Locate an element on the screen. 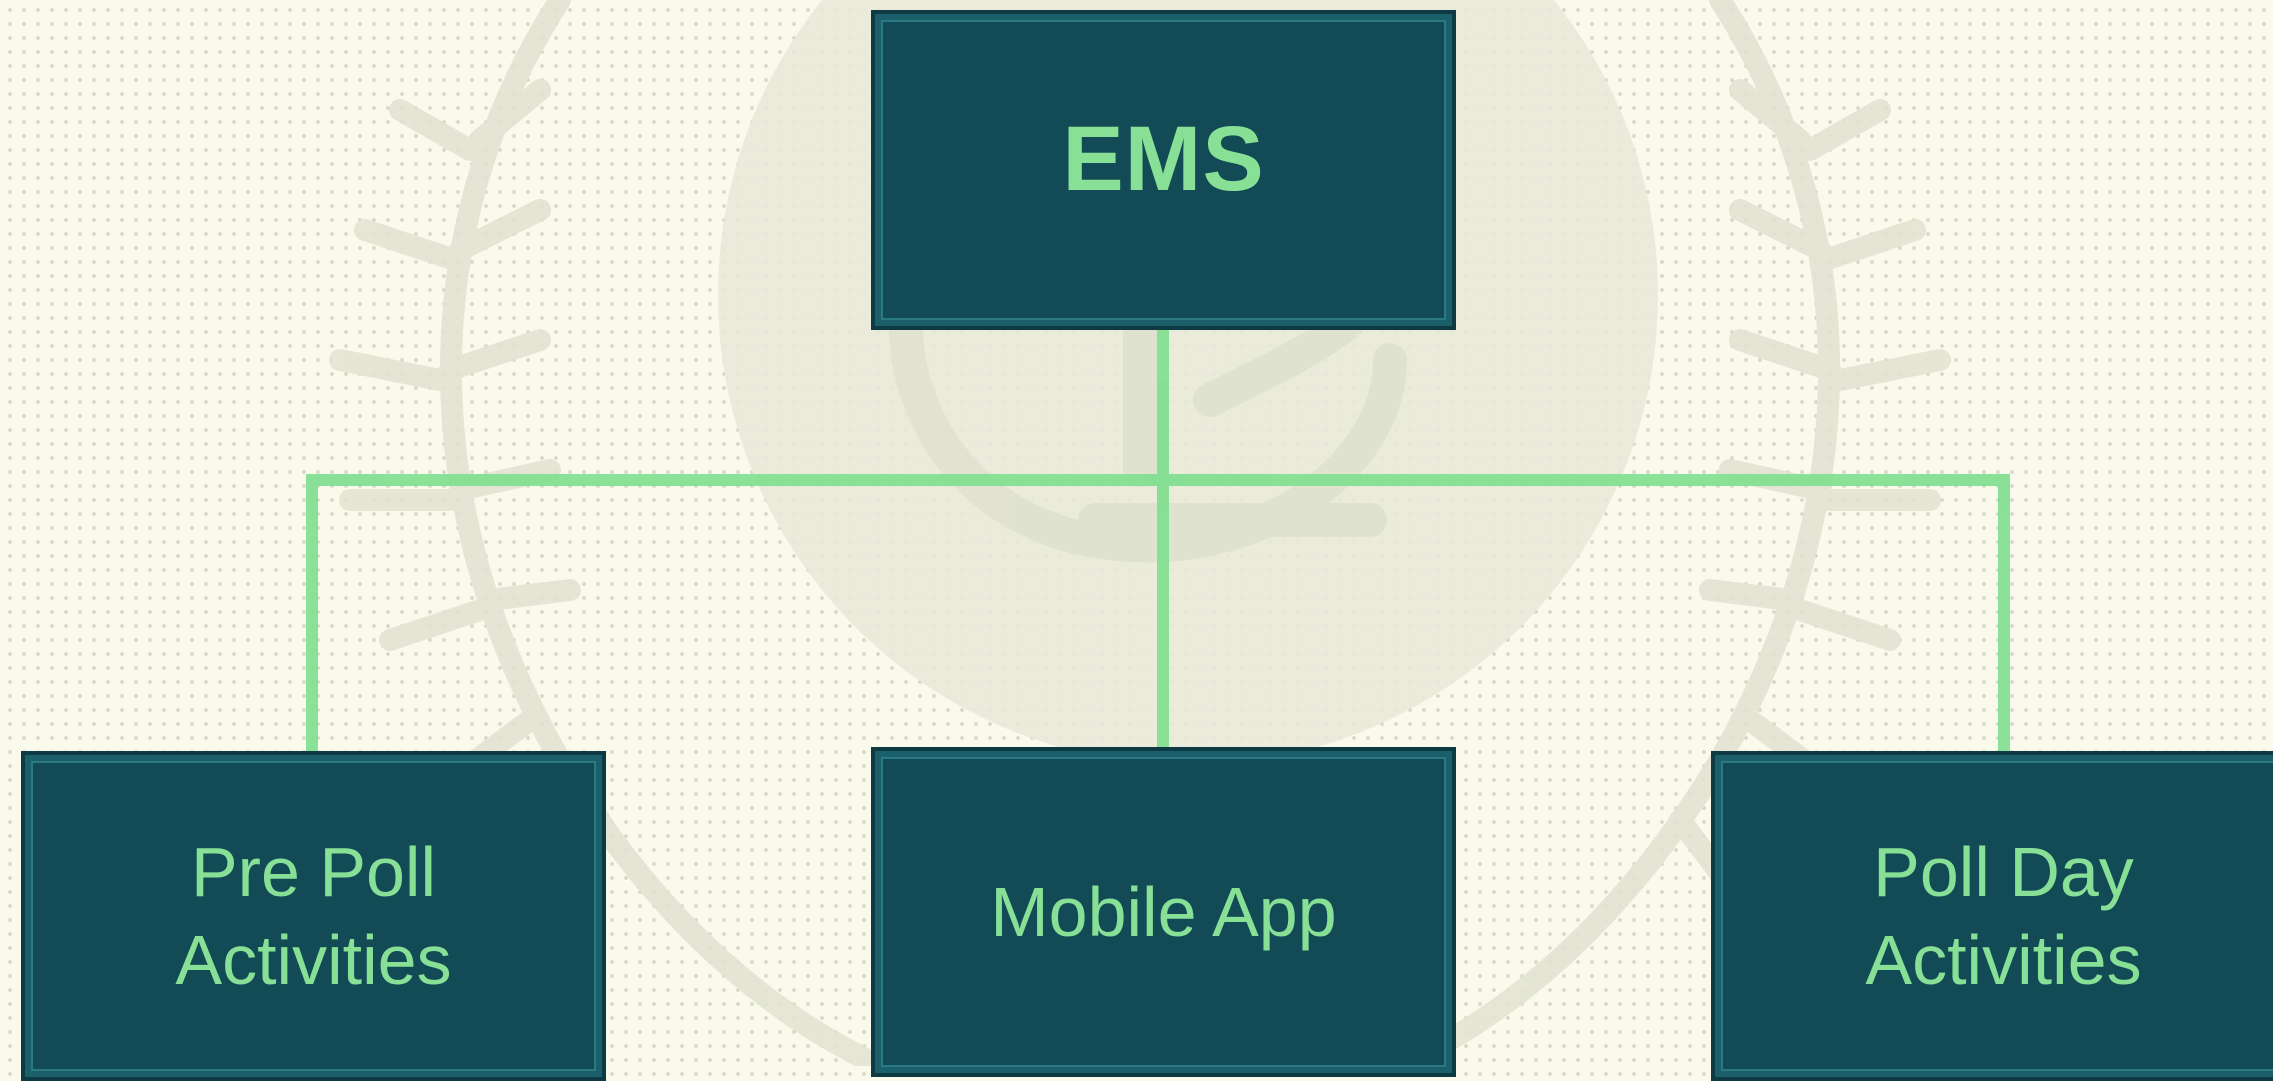 This screenshot has height=1081, width=2273. node-pre-poll-activities: Pre Poll Activities is located at coordinates (313, 916).